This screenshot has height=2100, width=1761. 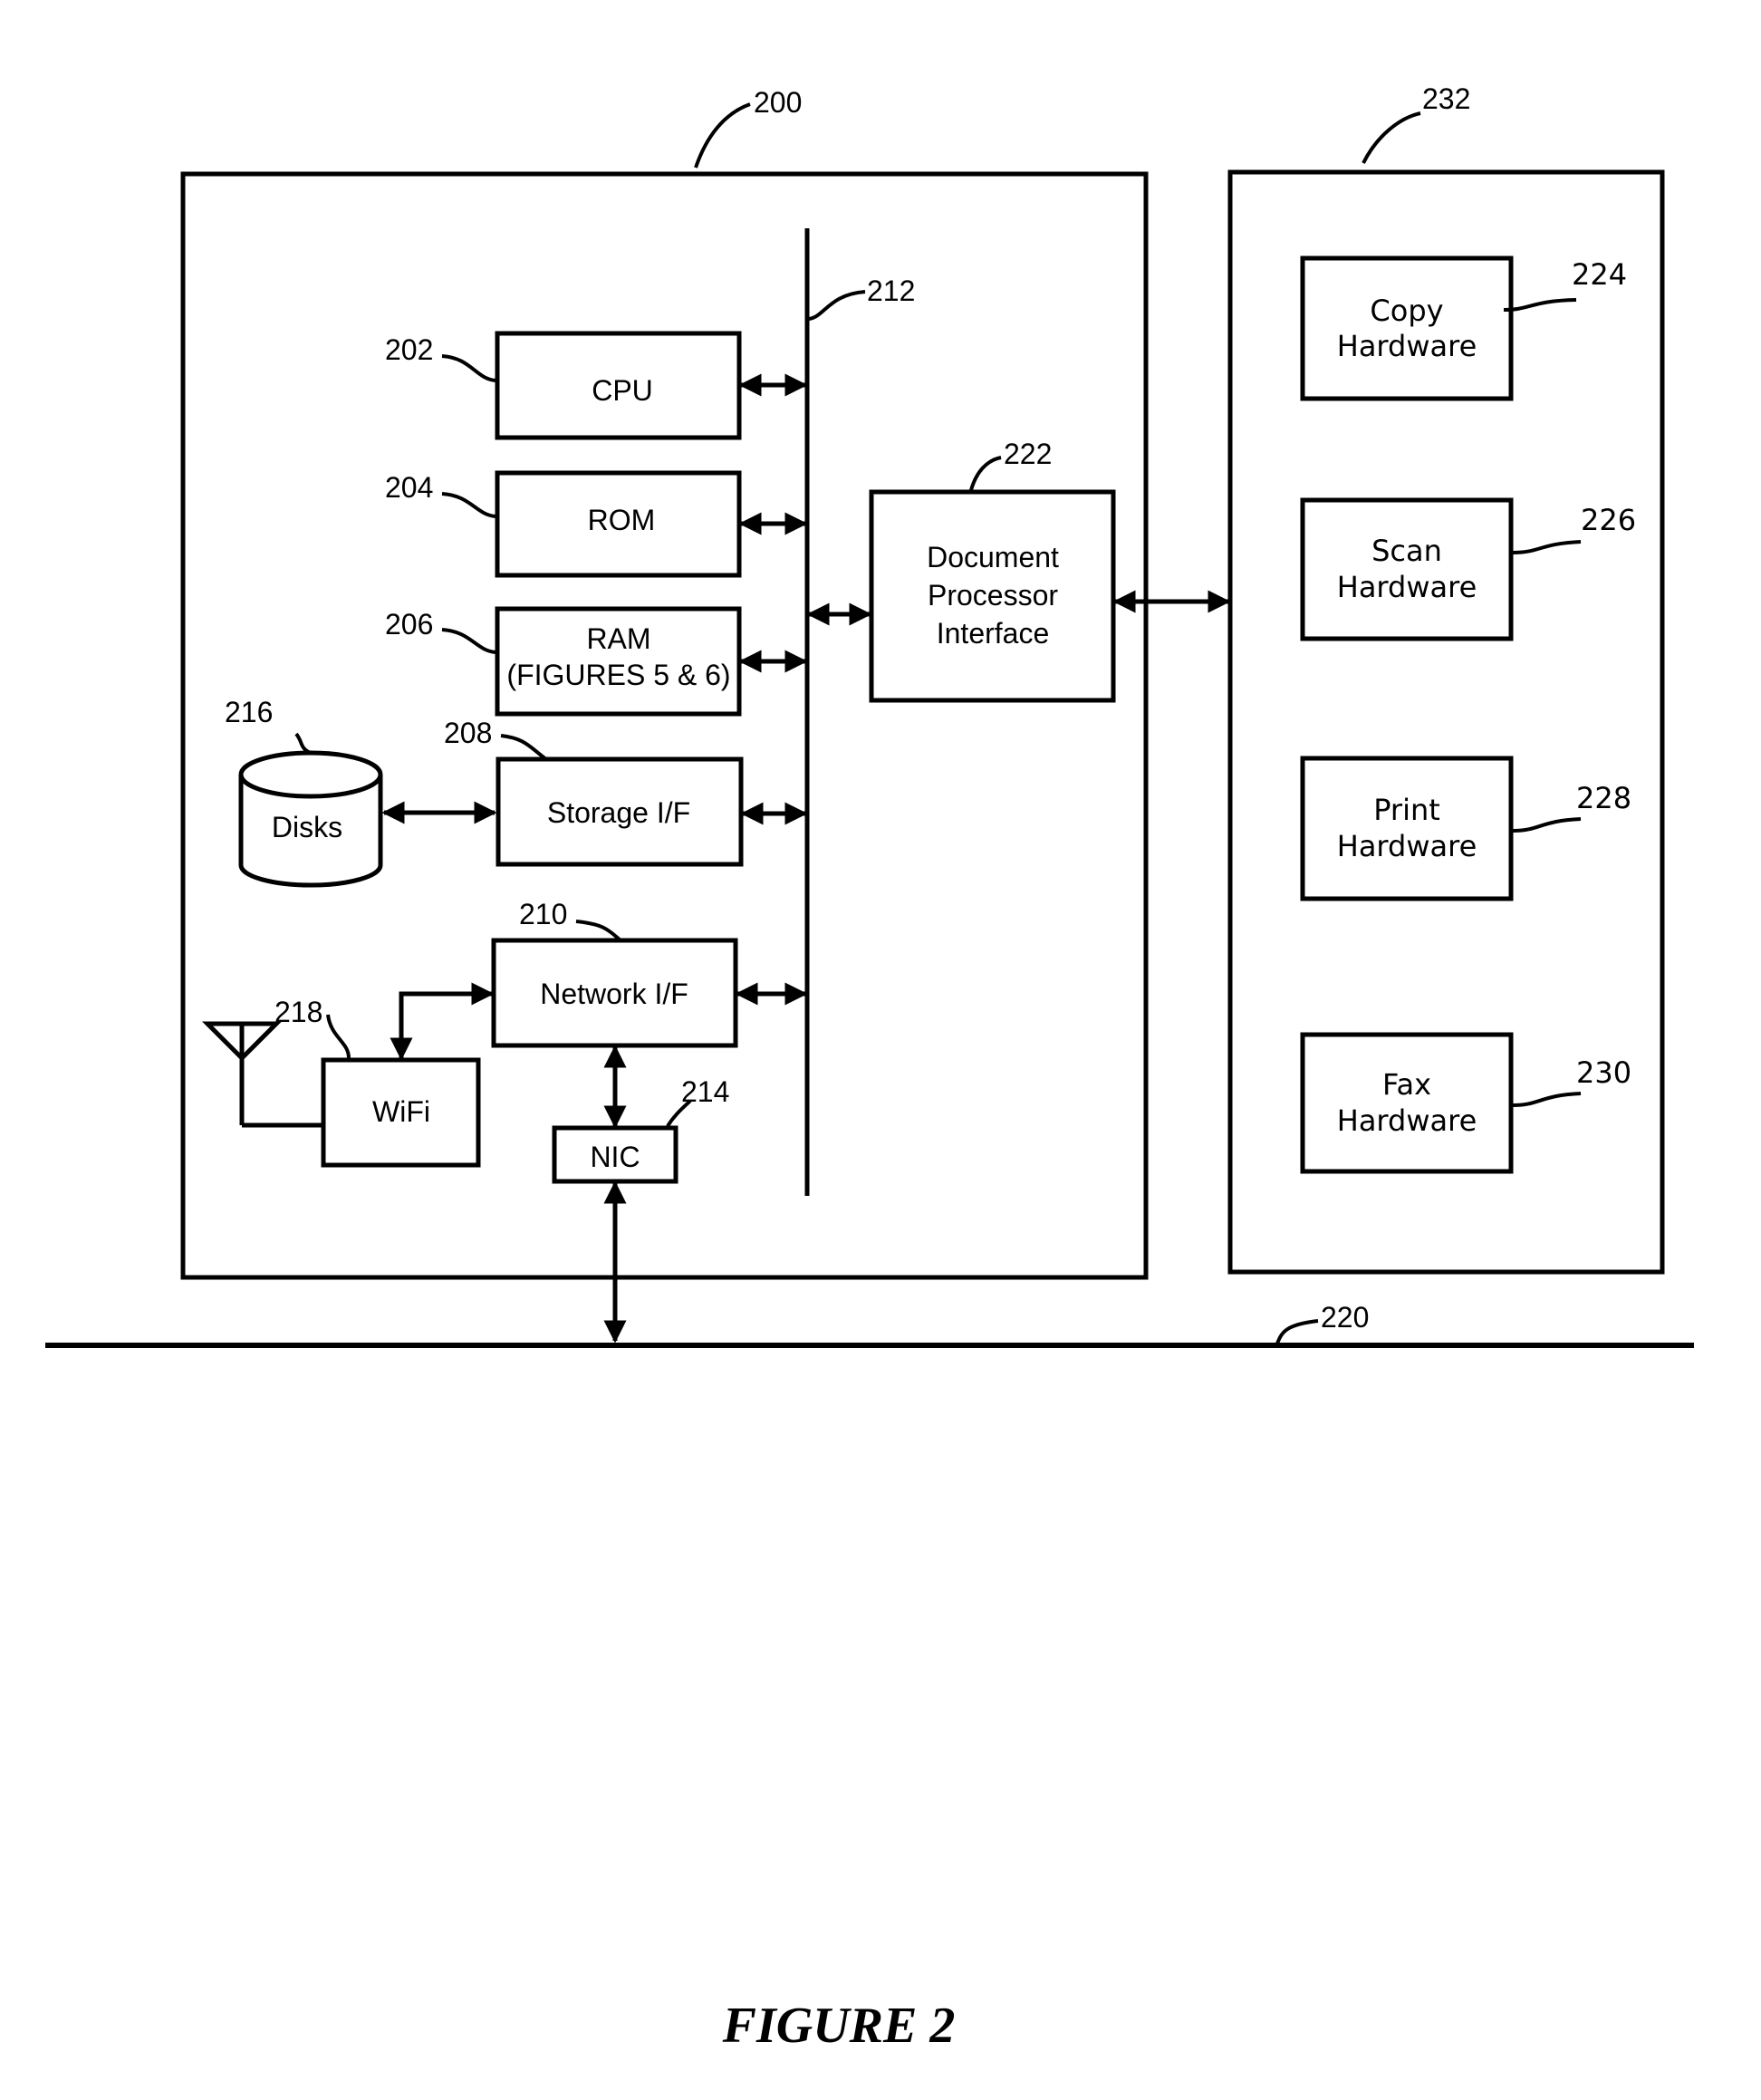 I want to click on controller-leader, so click(x=722, y=135).